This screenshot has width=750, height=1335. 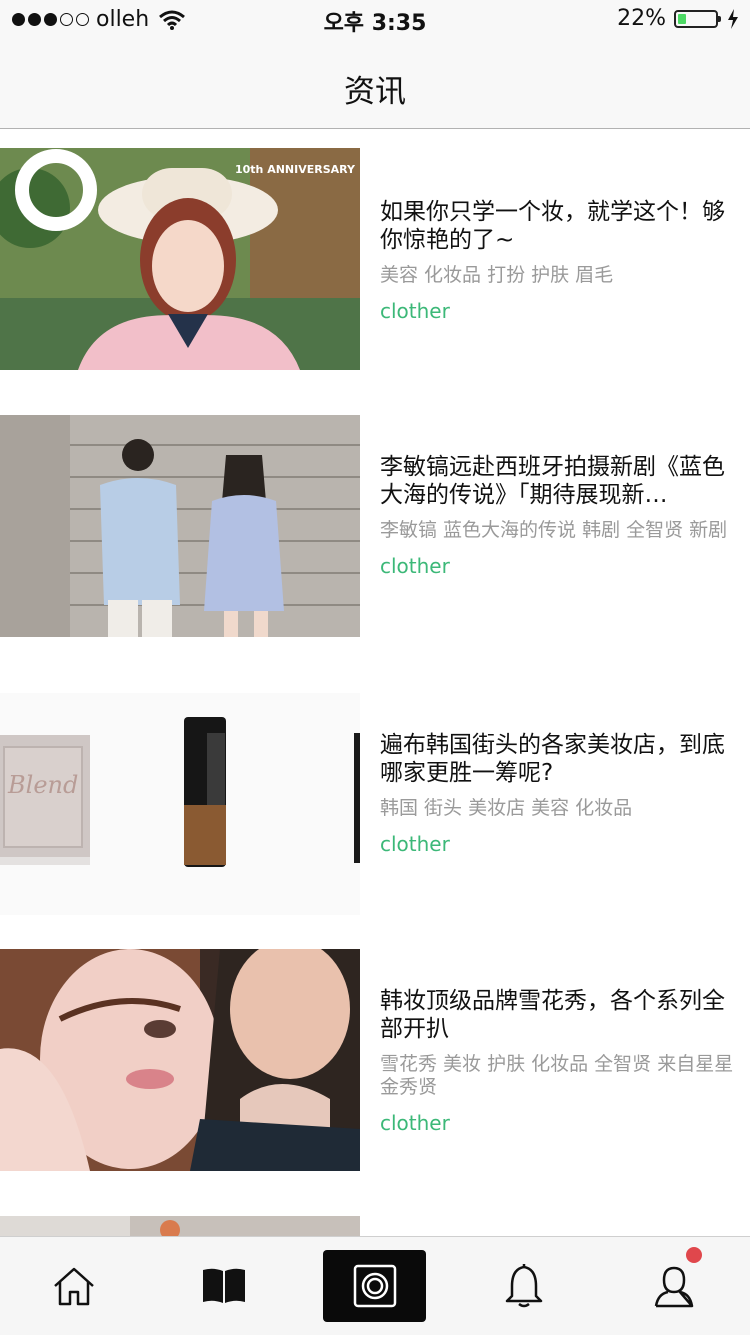 I want to click on book-icon, so click(x=224, y=1285).